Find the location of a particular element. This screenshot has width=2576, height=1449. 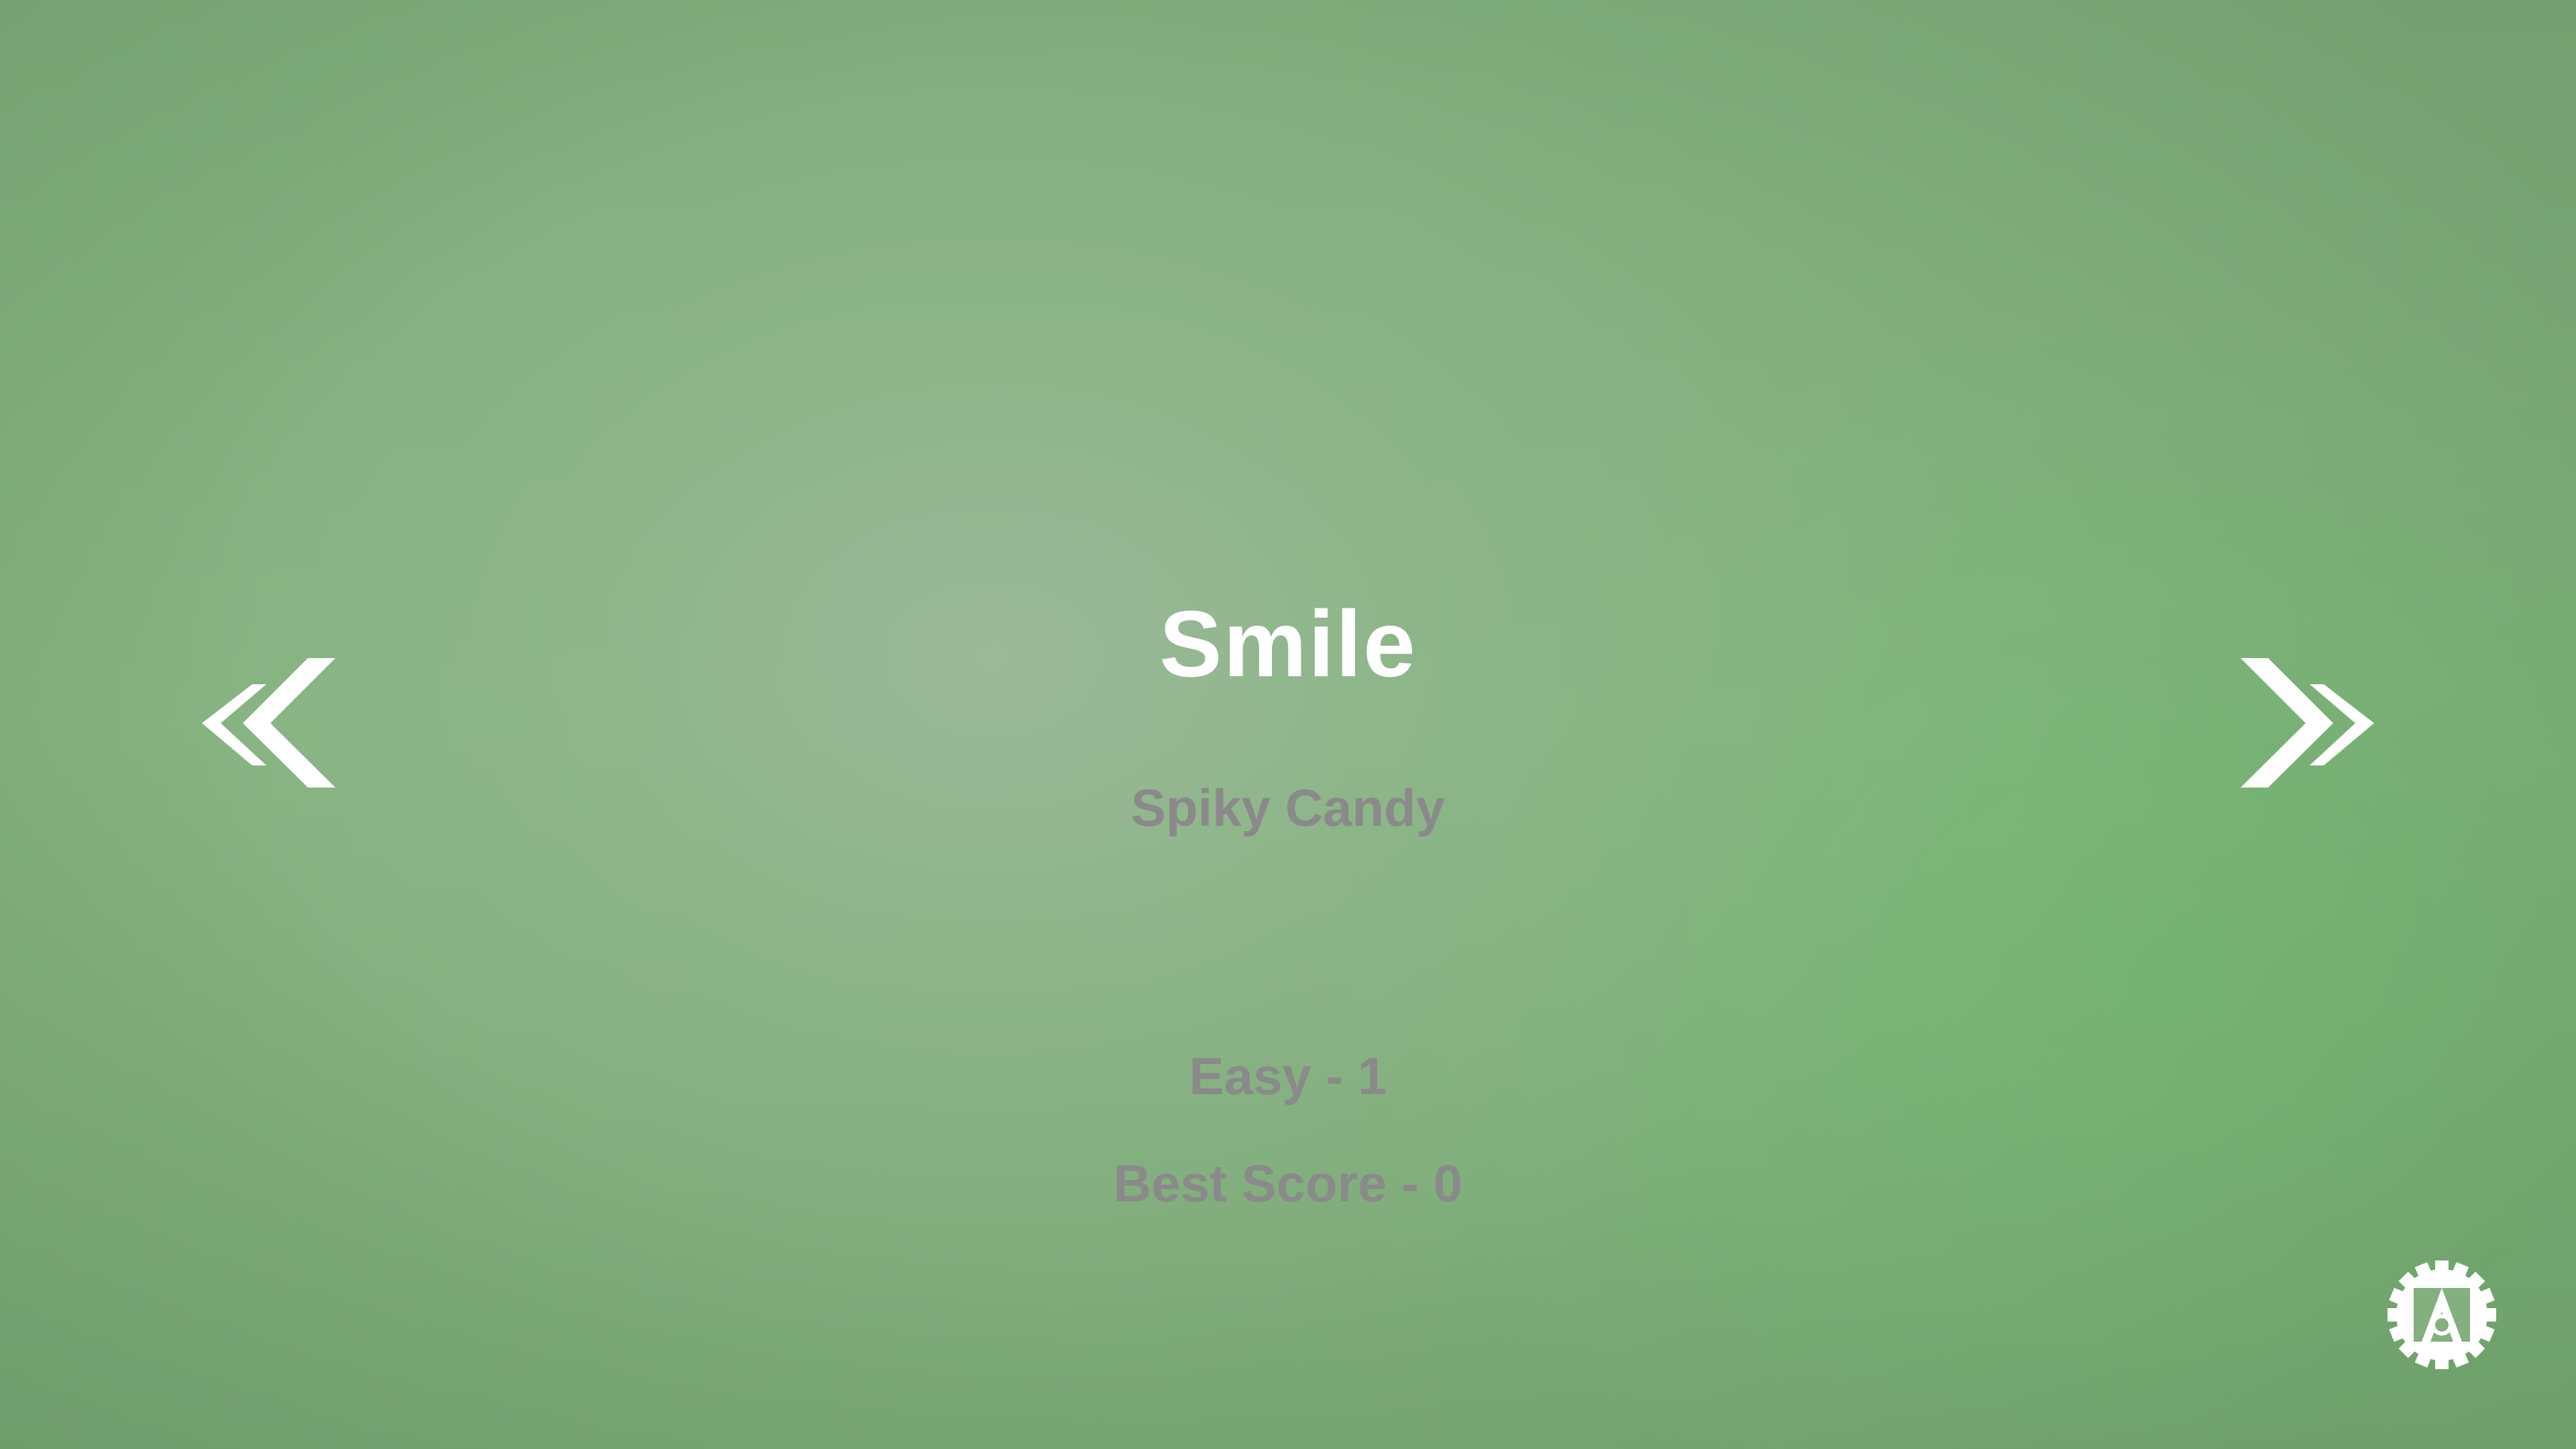

level-title: Smile is located at coordinates (1288, 643).